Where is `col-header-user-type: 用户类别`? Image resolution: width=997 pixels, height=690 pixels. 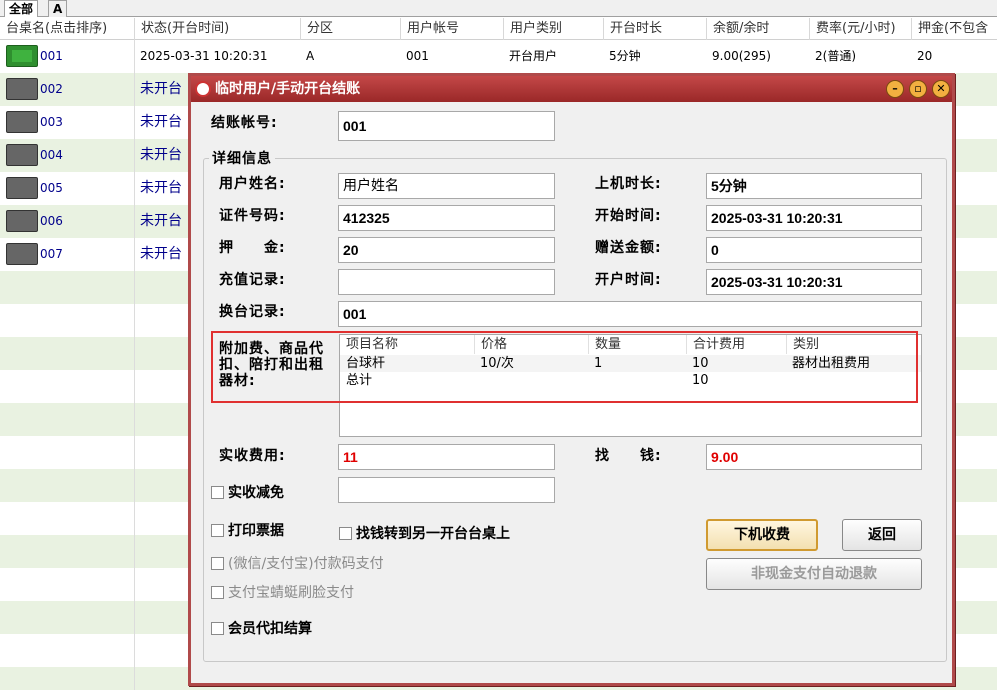
col-header-user-type: 用户类别 is located at coordinates (553, 29).